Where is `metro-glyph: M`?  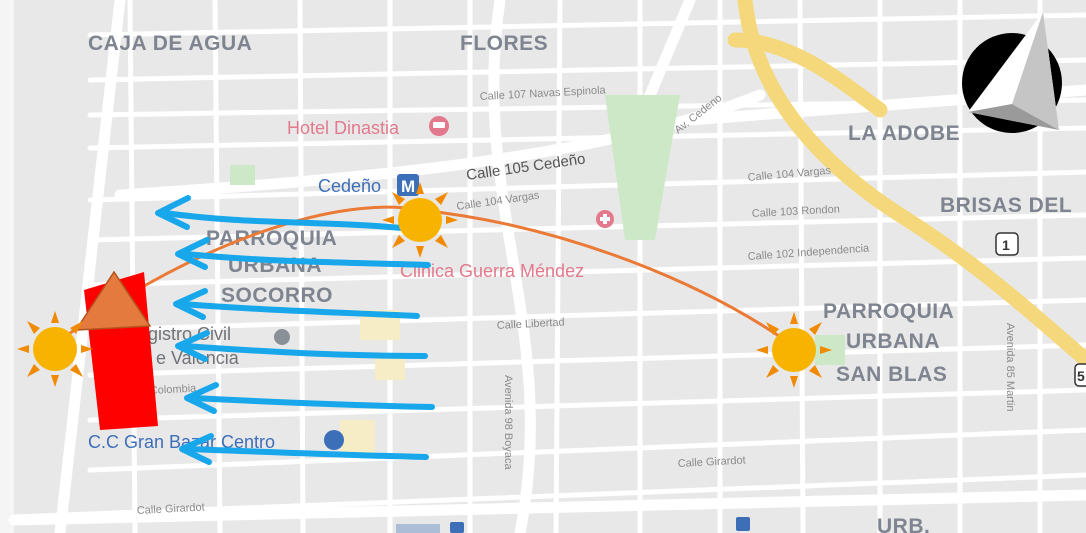 metro-glyph: M is located at coordinates (408, 186).